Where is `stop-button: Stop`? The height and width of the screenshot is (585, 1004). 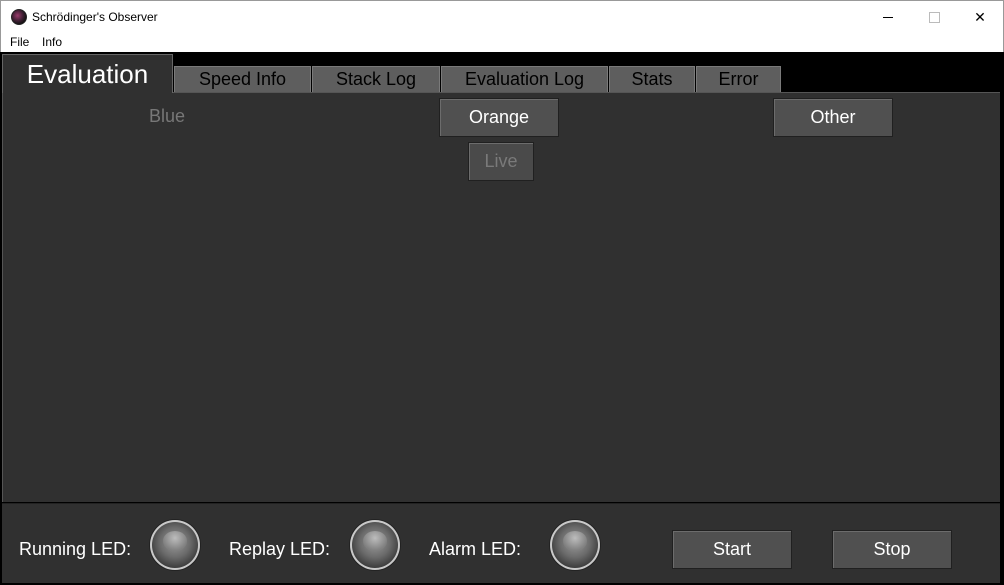
stop-button: Stop is located at coordinates (892, 549).